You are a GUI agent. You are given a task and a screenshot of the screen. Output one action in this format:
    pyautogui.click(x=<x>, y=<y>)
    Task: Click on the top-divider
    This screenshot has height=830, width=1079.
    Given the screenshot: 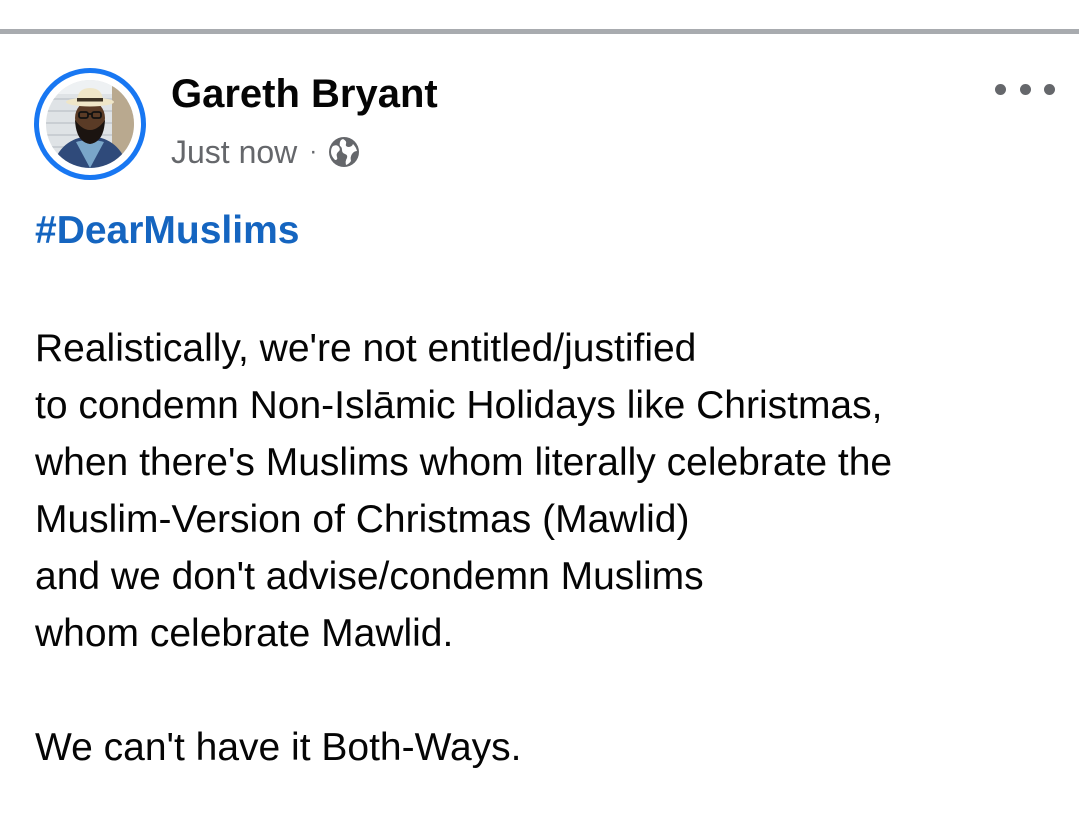 What is the action you would take?
    pyautogui.click(x=539, y=17)
    